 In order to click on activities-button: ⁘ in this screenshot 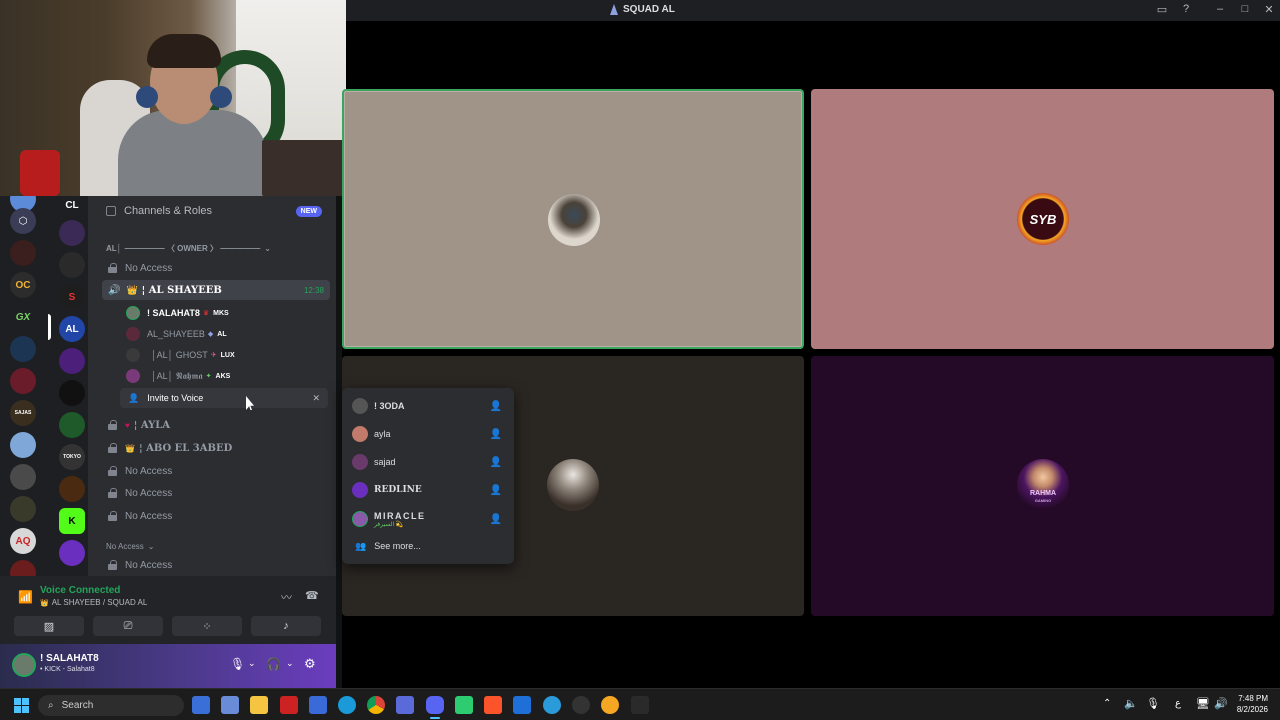, I will do `click(207, 626)`.